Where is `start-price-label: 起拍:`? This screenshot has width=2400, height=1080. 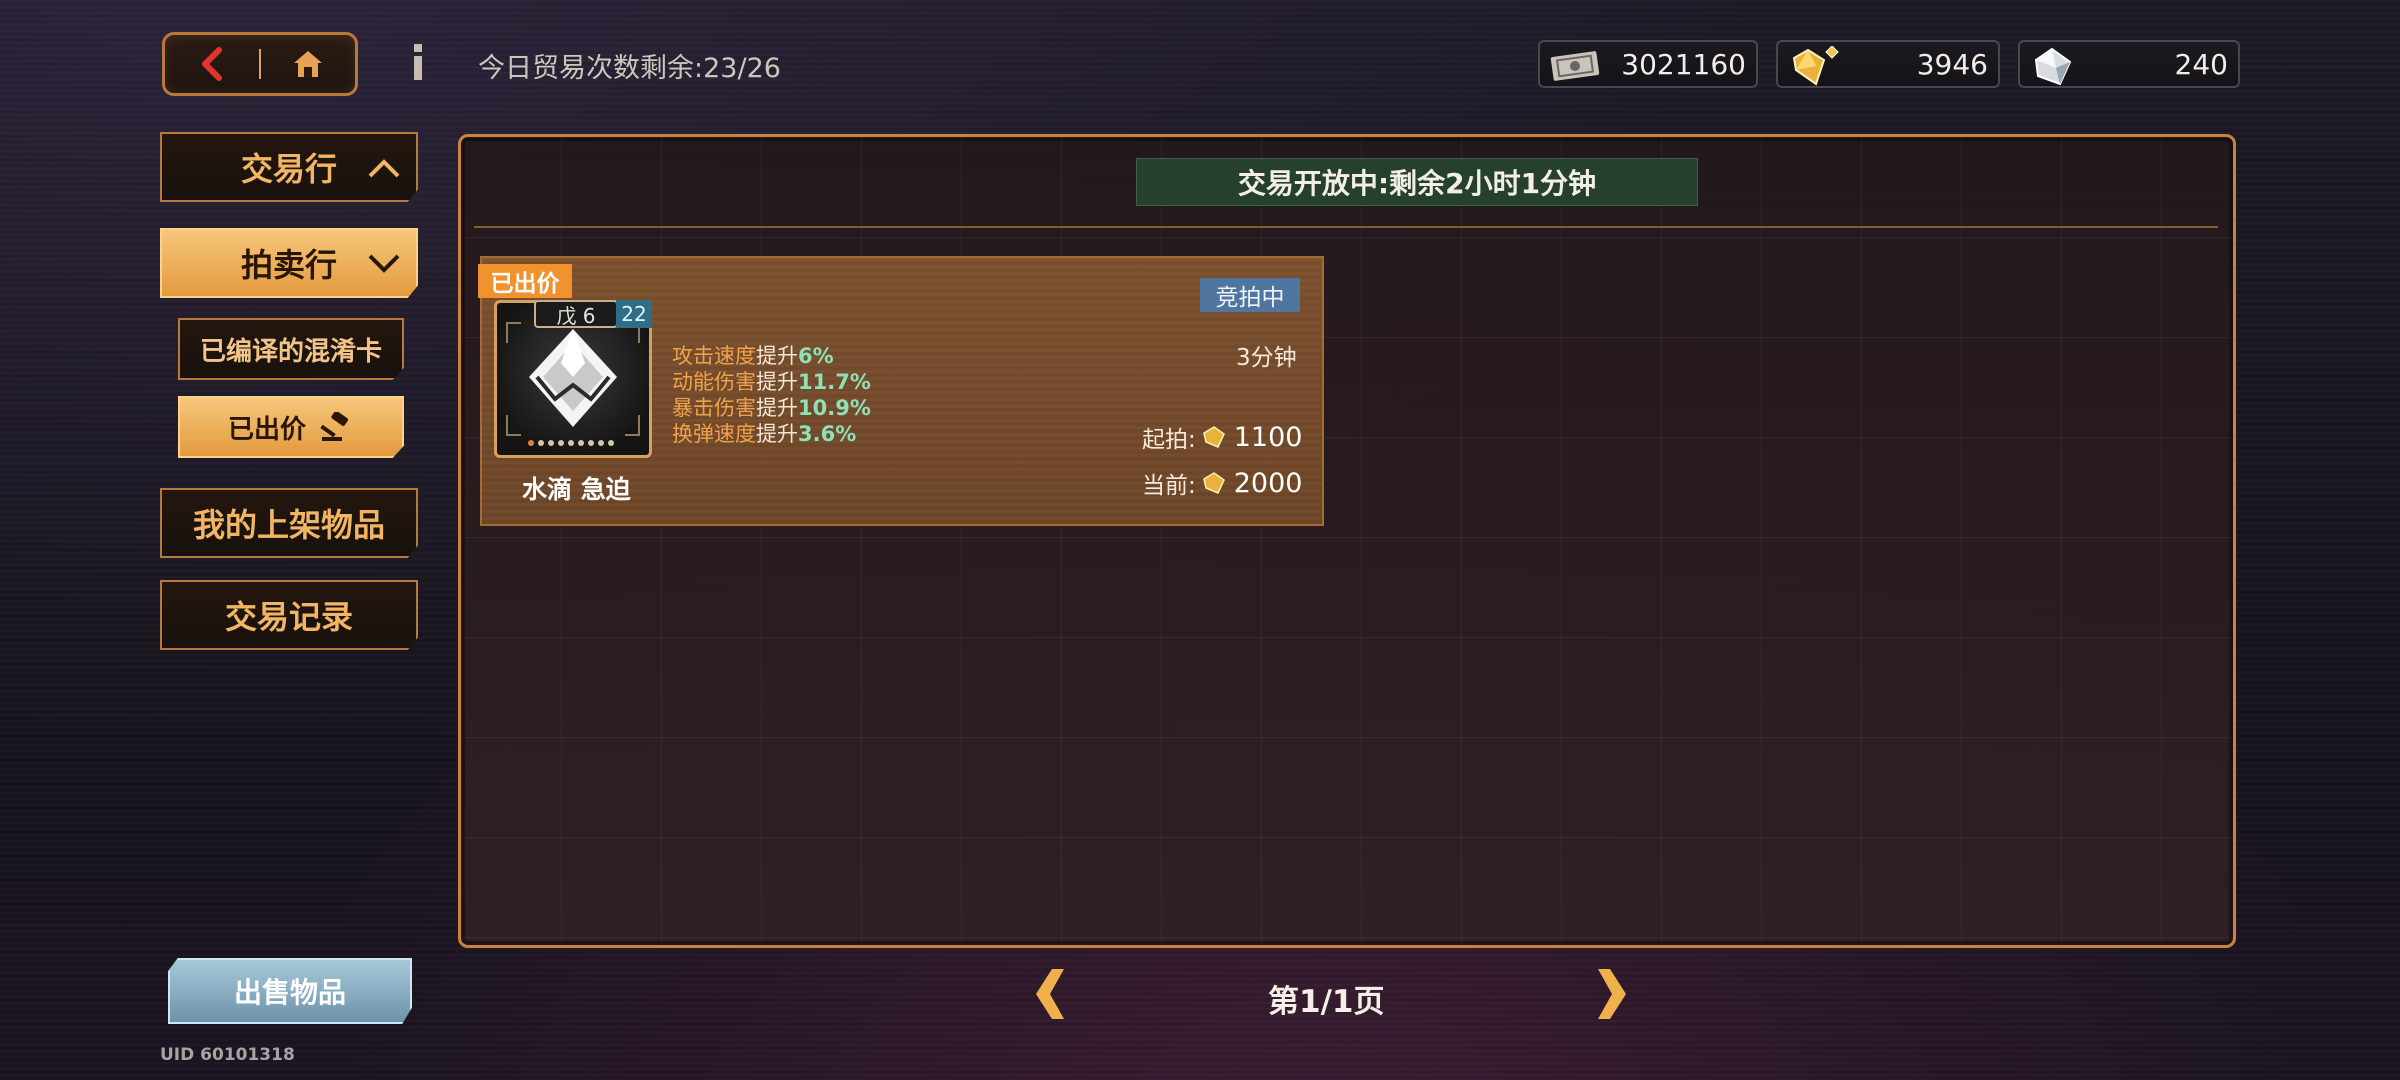 start-price-label: 起拍: is located at coordinates (1169, 440).